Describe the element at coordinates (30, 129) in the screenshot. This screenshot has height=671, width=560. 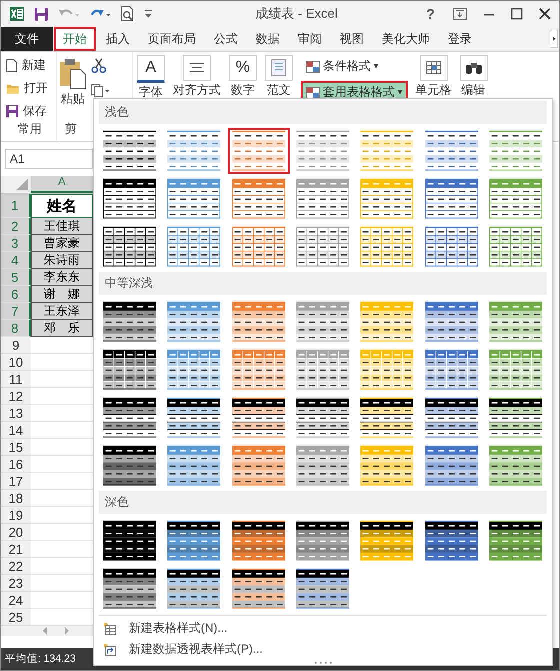
I see `group-label: 常用` at that location.